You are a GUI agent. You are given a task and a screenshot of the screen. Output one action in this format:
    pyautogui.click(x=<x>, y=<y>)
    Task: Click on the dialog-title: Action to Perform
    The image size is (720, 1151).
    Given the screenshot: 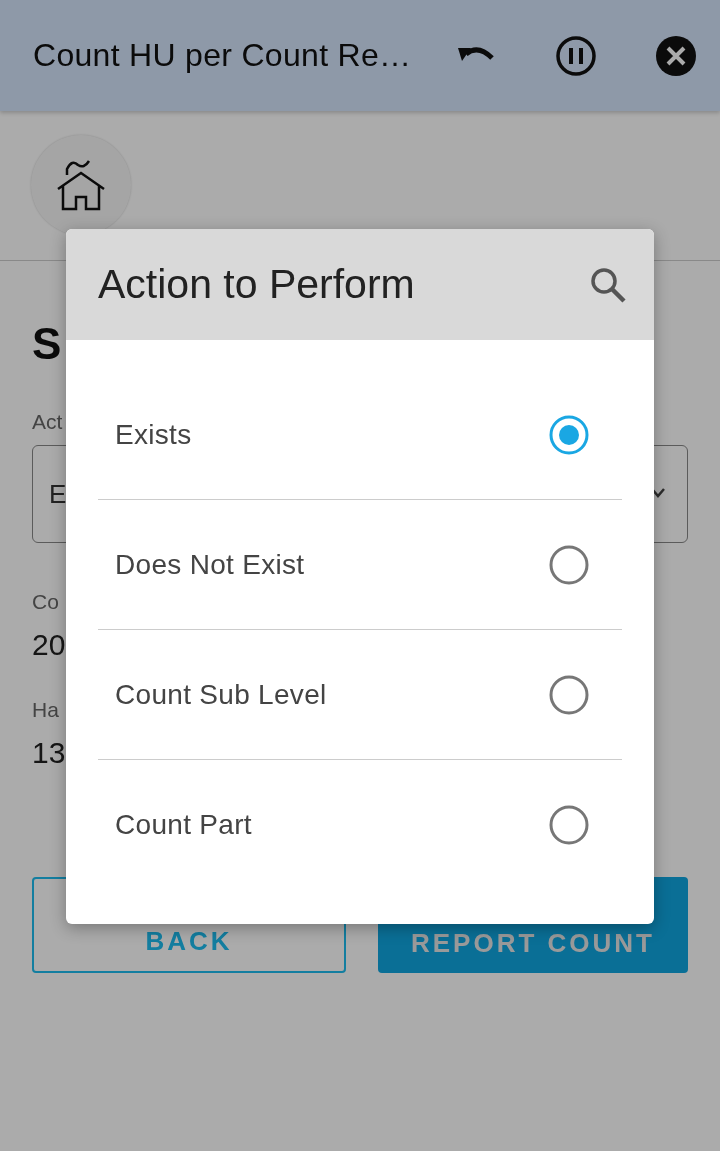 What is the action you would take?
    pyautogui.click(x=256, y=284)
    